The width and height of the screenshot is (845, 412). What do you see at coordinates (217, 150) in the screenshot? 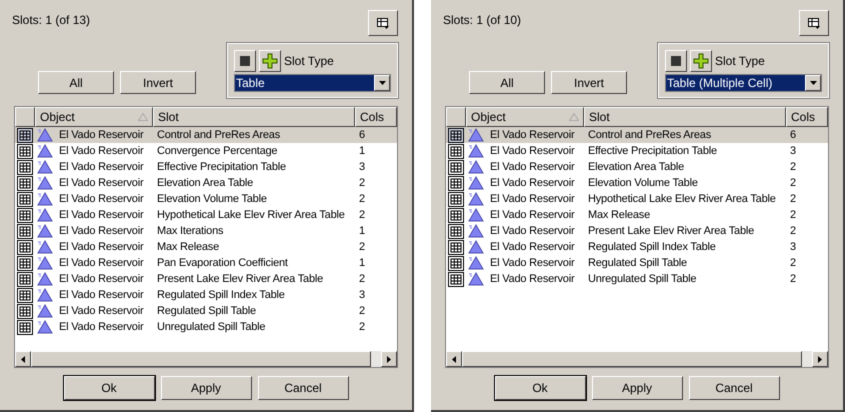
I see `slot-cell: Convergence Percentage` at bounding box center [217, 150].